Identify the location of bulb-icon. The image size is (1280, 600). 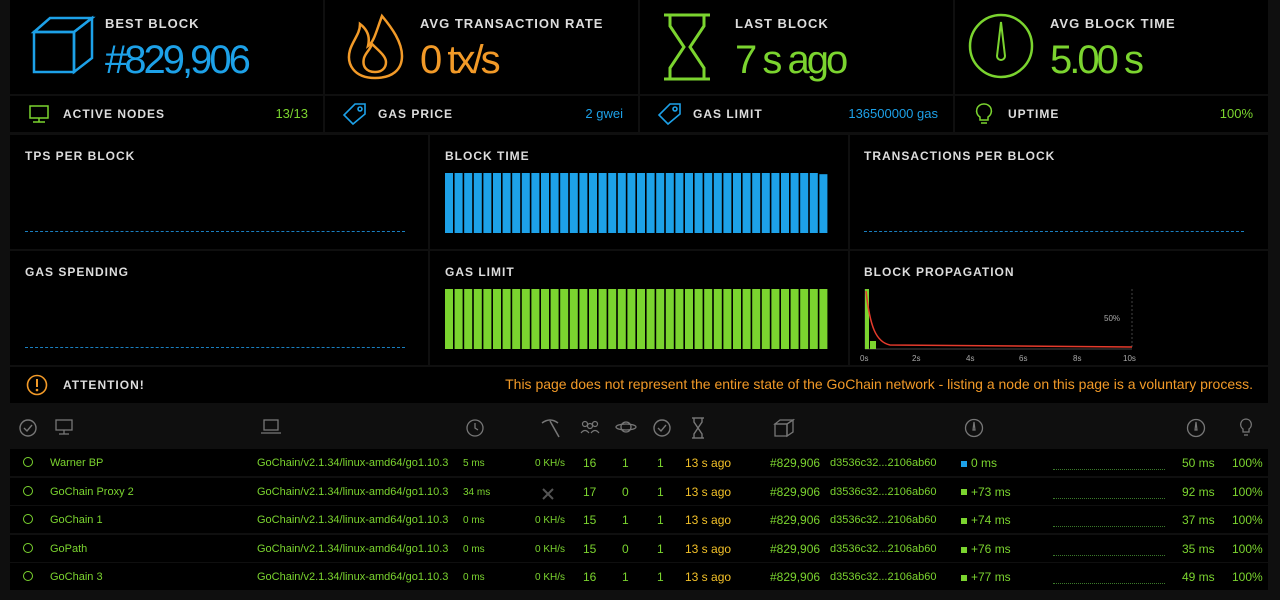
(1246, 428).